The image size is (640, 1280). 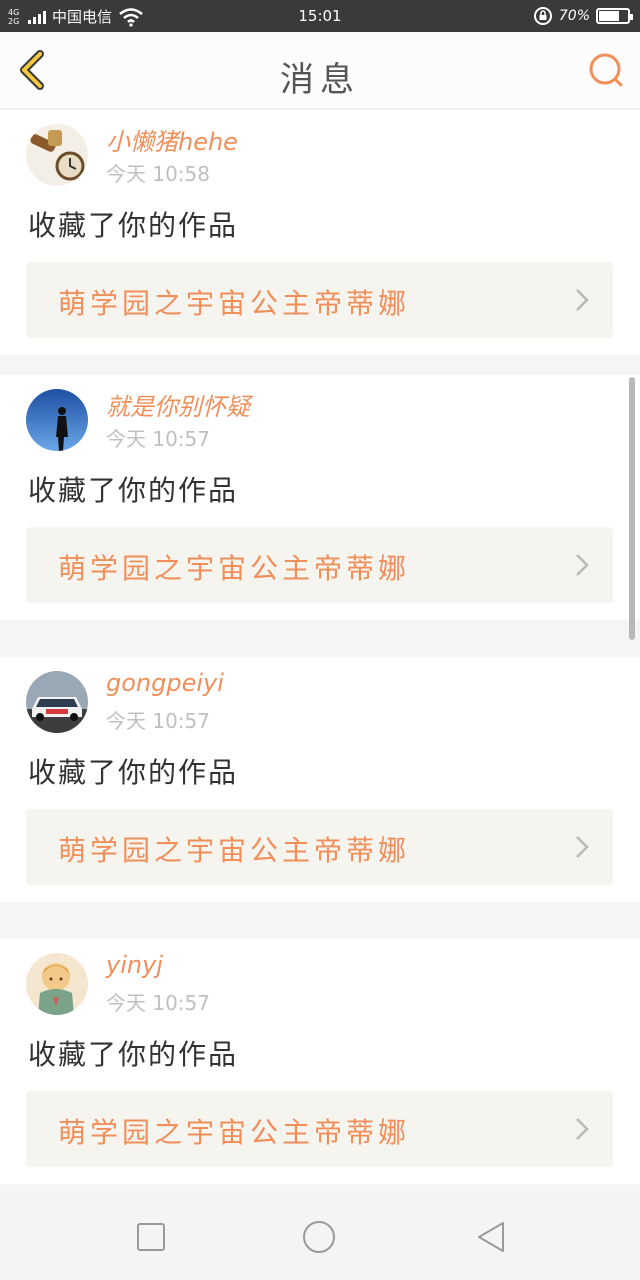 I want to click on circle-icon, so click(x=319, y=1237).